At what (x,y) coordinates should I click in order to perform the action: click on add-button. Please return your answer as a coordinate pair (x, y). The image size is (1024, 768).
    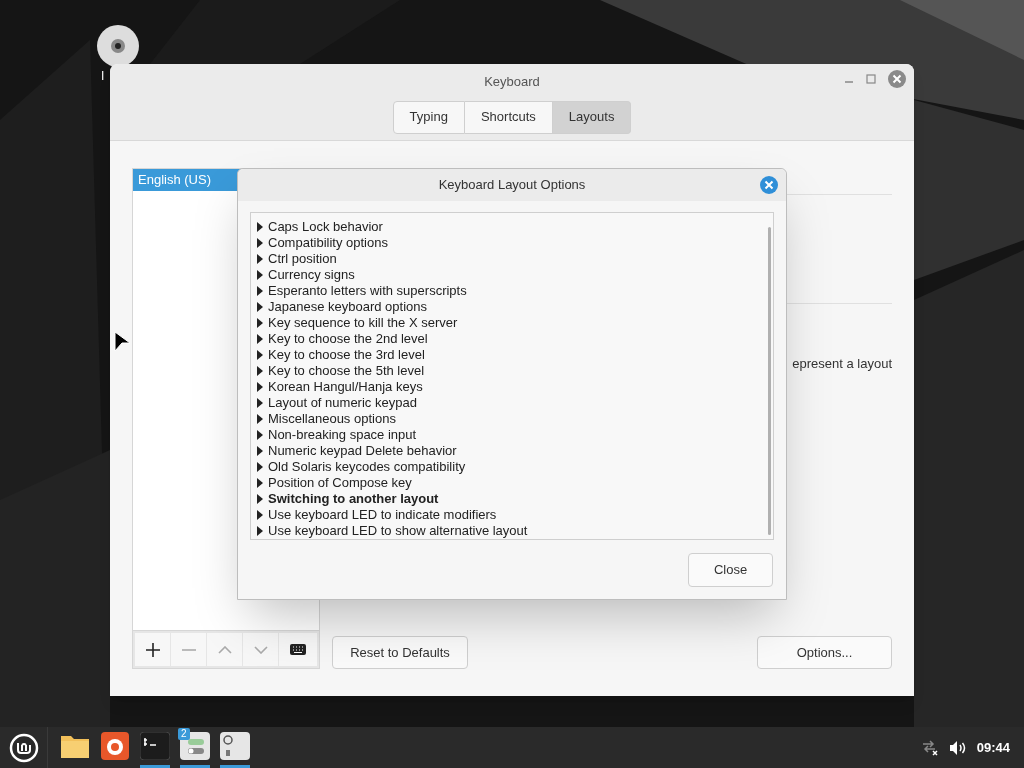
    Looking at the image, I should click on (152, 649).